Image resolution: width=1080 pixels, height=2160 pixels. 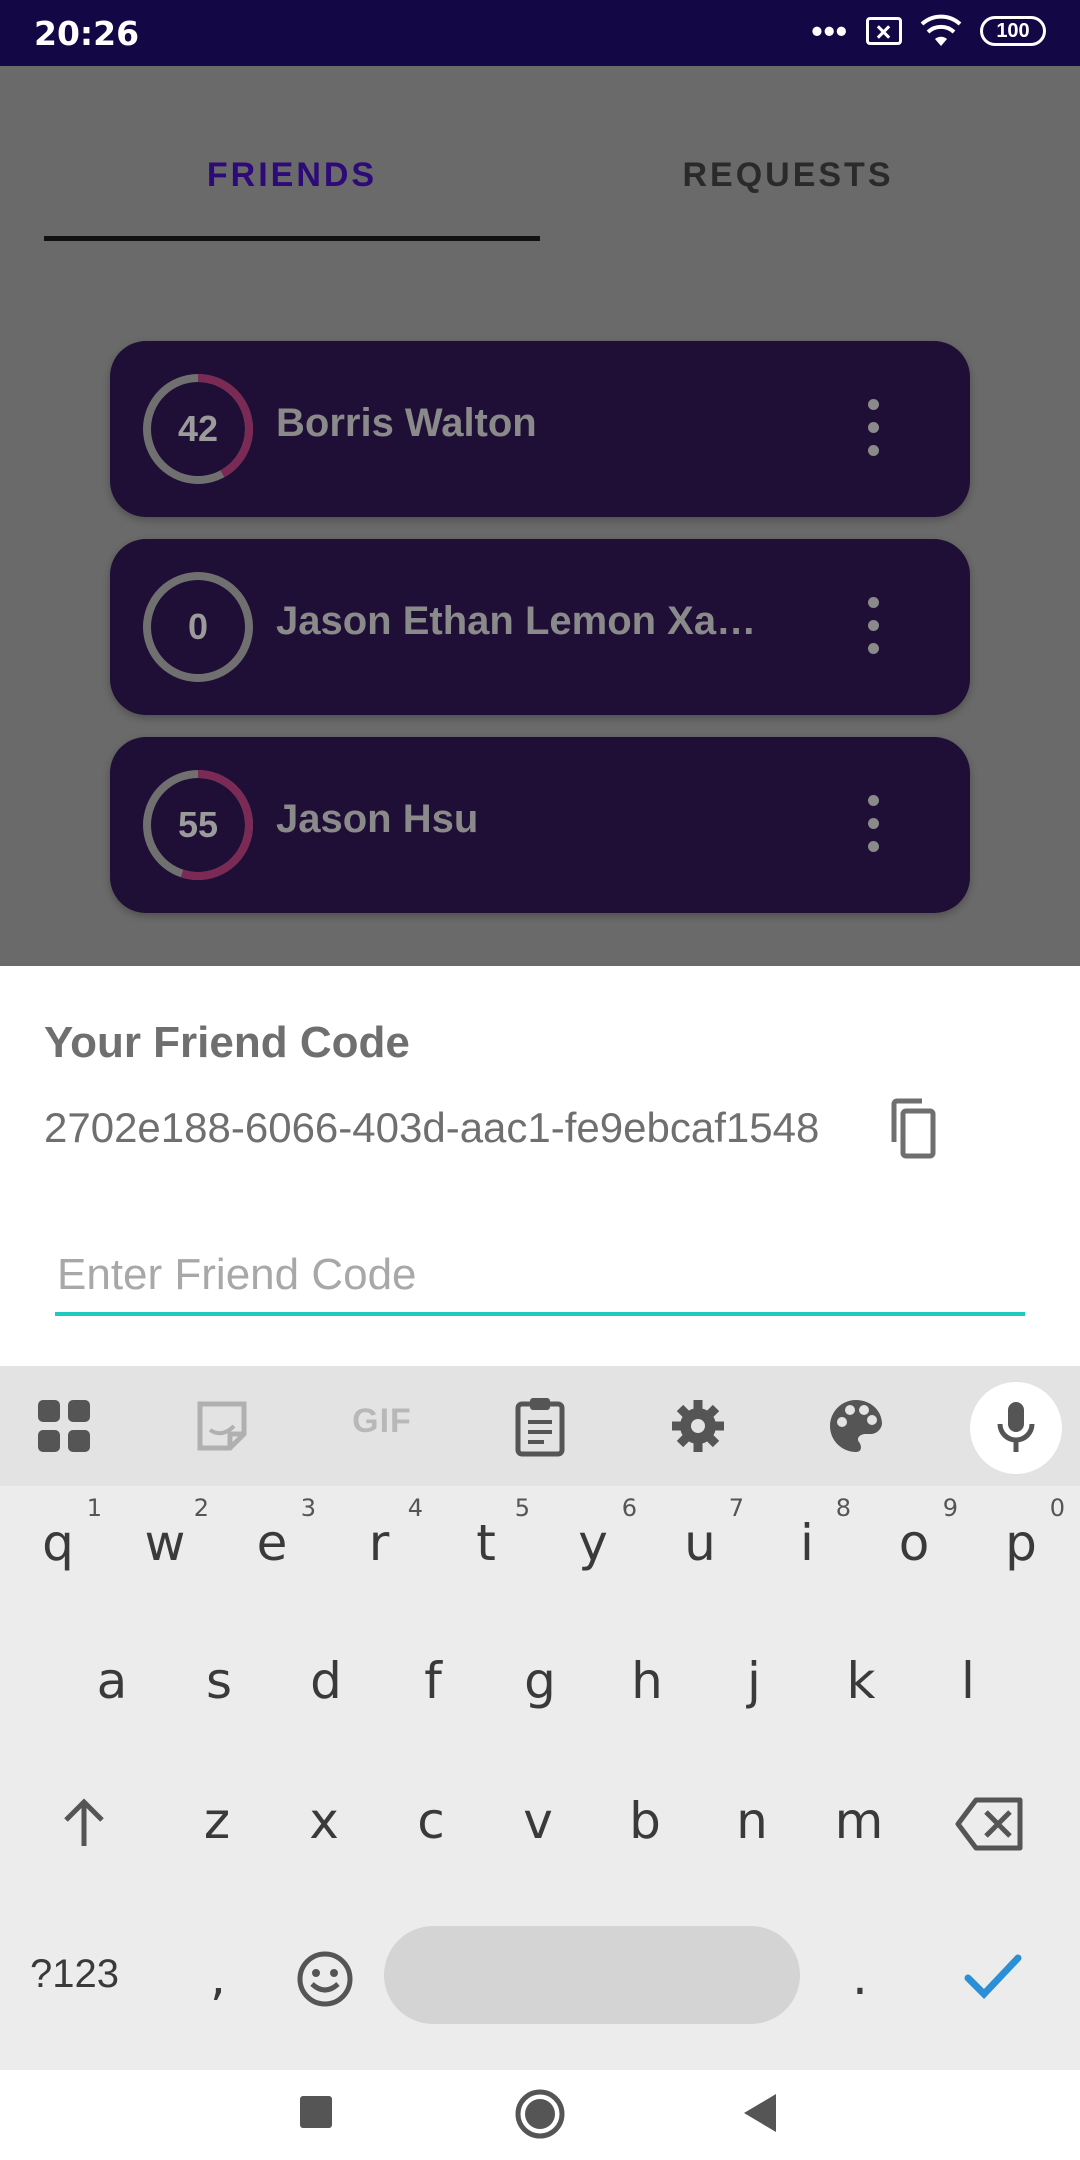 What do you see at coordinates (198, 824) in the screenshot?
I see `friend-score: 55` at bounding box center [198, 824].